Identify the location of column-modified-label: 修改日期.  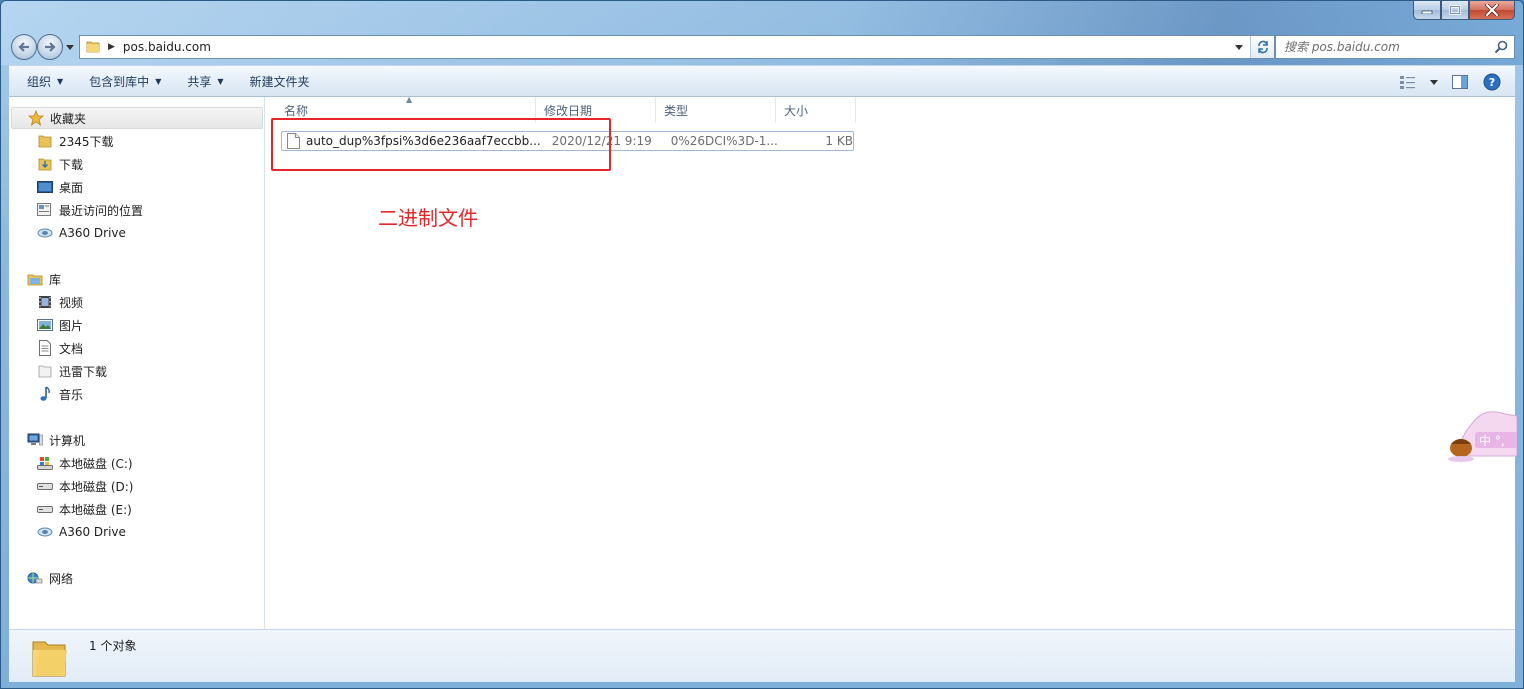
(568, 110).